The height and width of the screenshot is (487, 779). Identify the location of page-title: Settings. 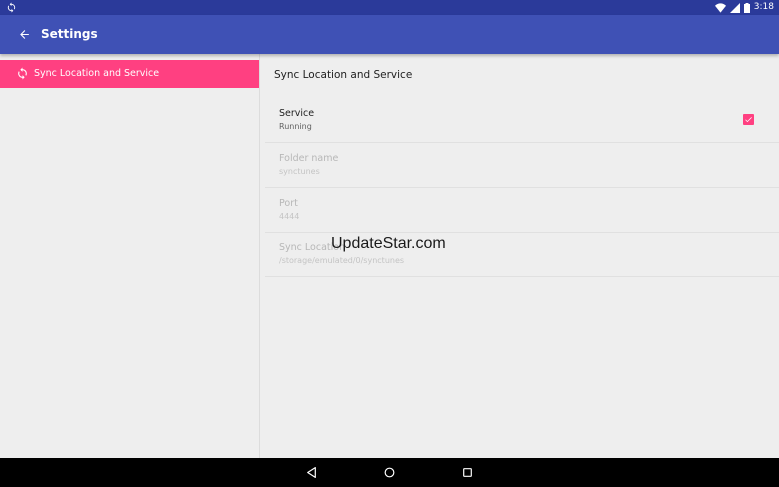
(69, 34).